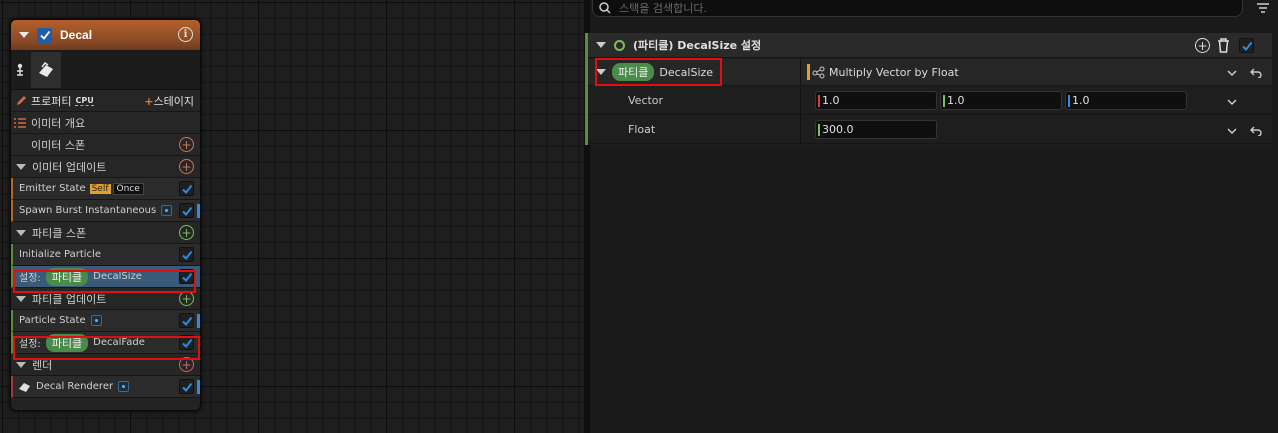 Image resolution: width=1278 pixels, height=433 pixels. I want to click on set-decal-size-row: 설정: 파티클 DecalSize, so click(105, 277).